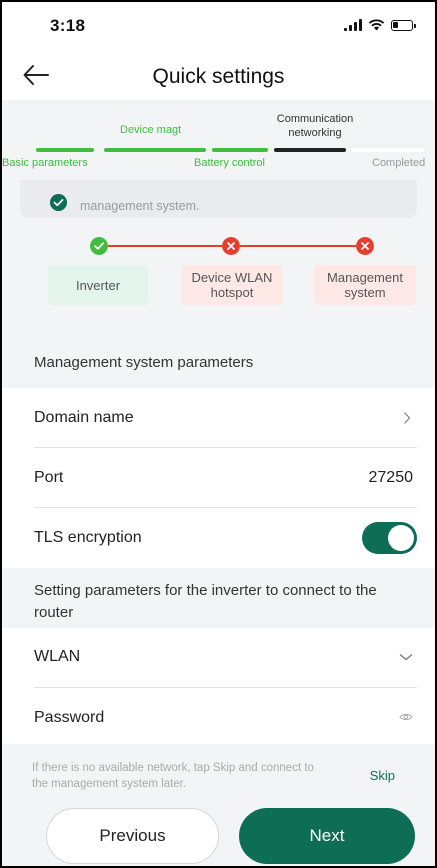  I want to click on toggle-knob, so click(401, 538).